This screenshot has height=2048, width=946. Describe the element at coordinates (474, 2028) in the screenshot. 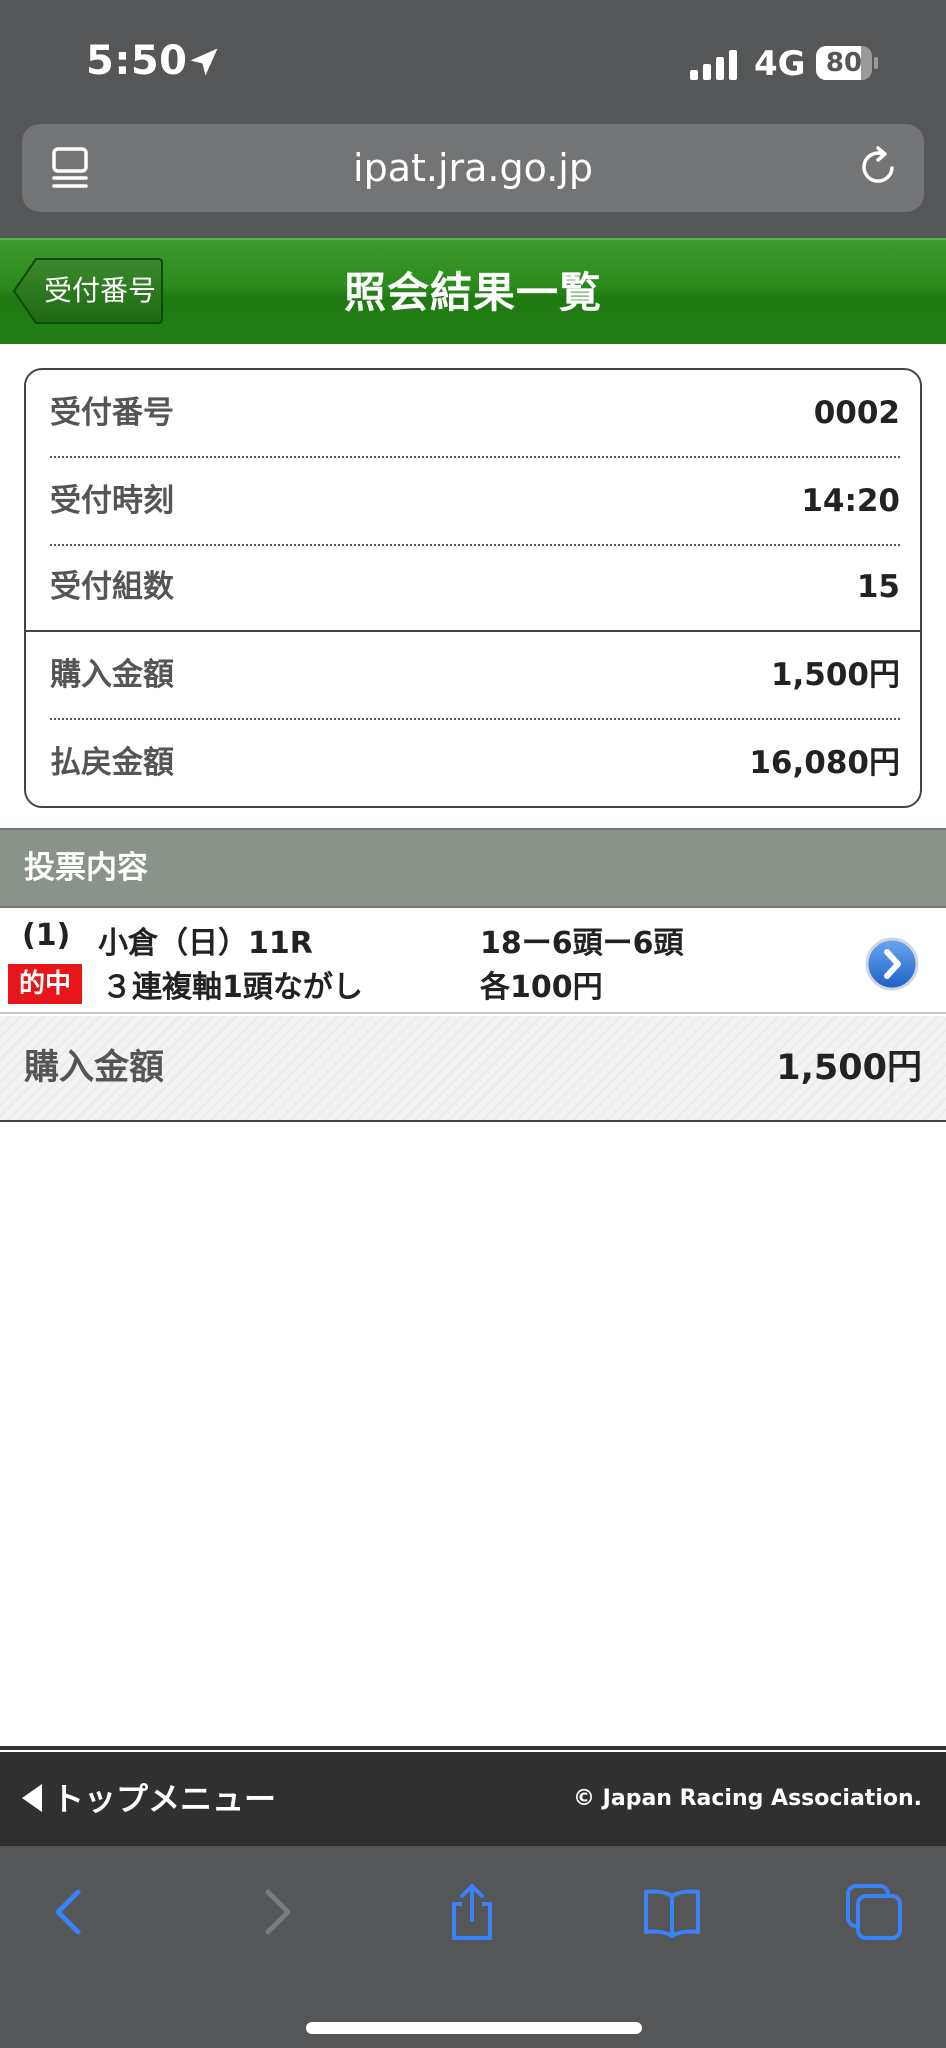

I see `home-indicator` at that location.